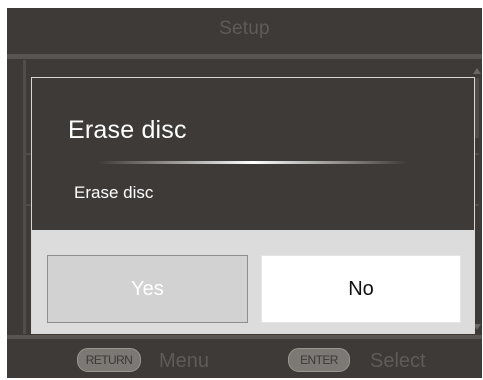 This screenshot has height=380, width=483. What do you see at coordinates (127, 130) in the screenshot?
I see `dialog-title: Erase disc` at bounding box center [127, 130].